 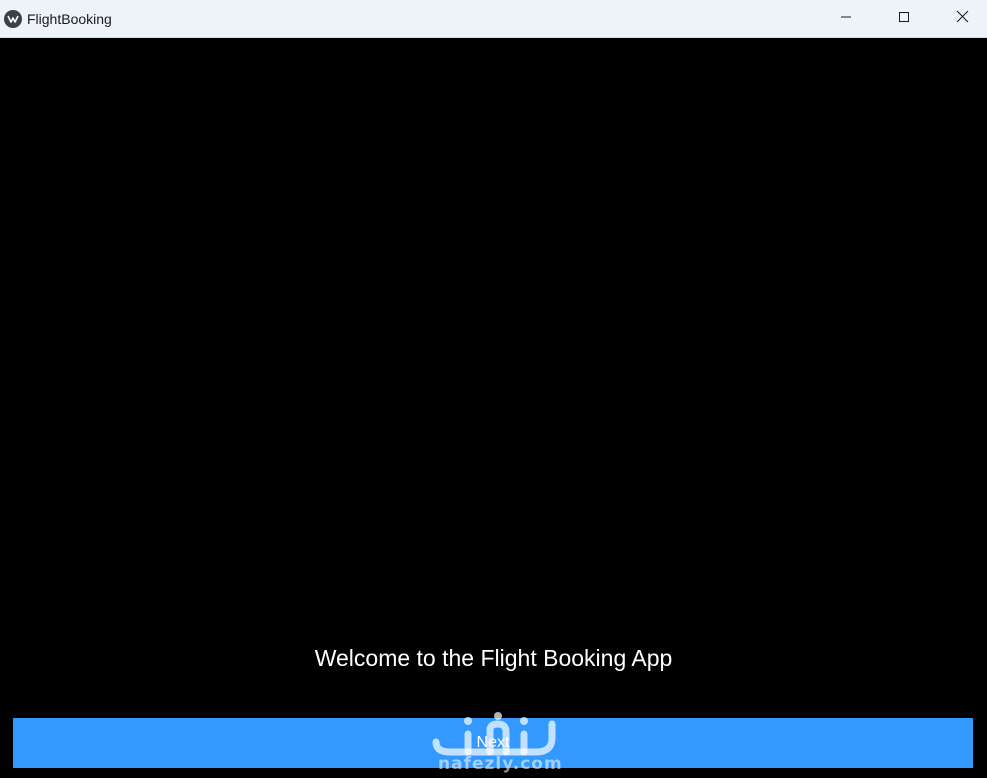 I want to click on maximize-button, so click(x=904, y=18).